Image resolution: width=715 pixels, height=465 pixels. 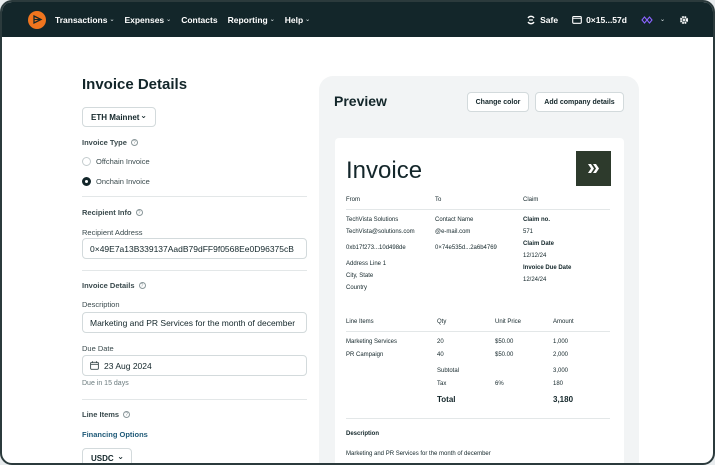 I want to click on safe-button: Safe, so click(x=542, y=20).